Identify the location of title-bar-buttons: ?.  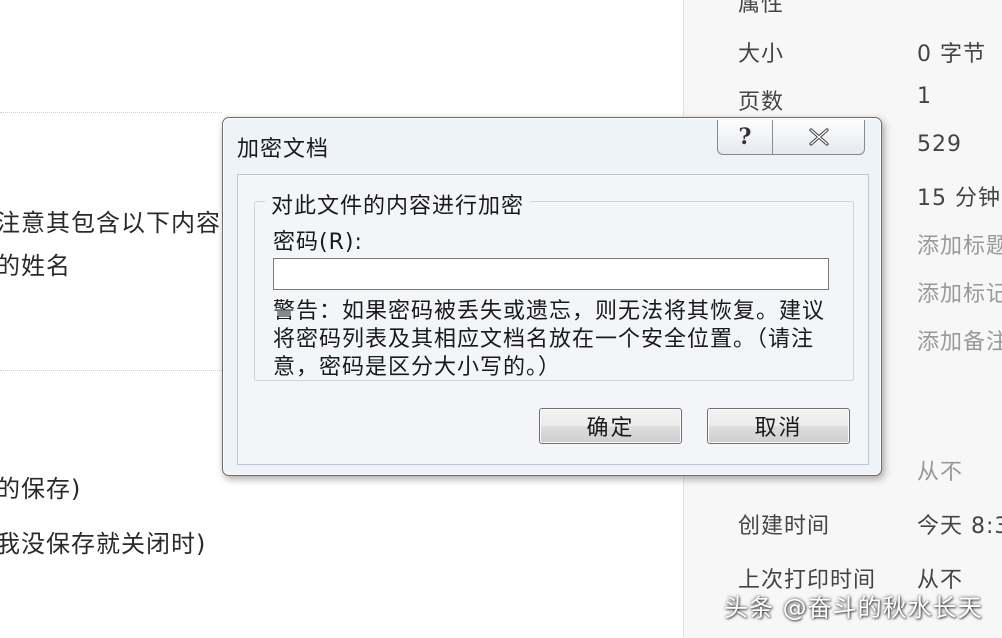
(791, 137).